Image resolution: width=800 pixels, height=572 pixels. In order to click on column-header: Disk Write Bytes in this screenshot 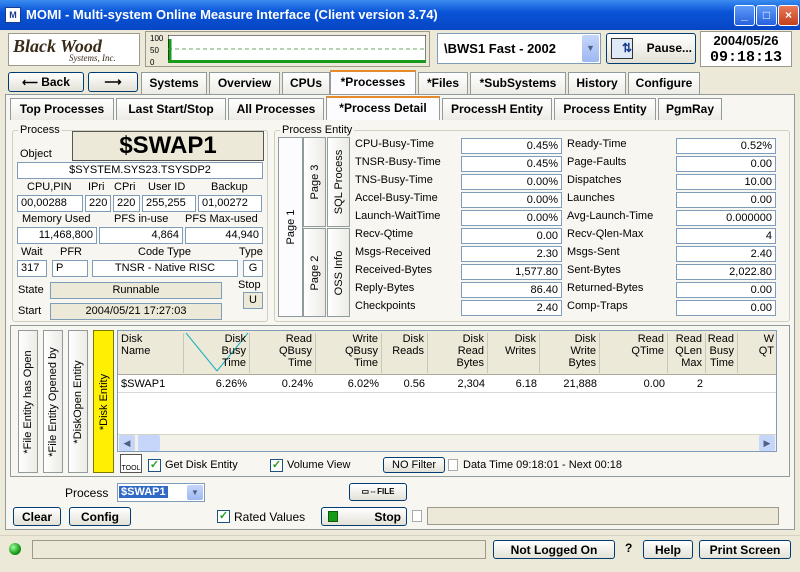, I will do `click(570, 353)`.